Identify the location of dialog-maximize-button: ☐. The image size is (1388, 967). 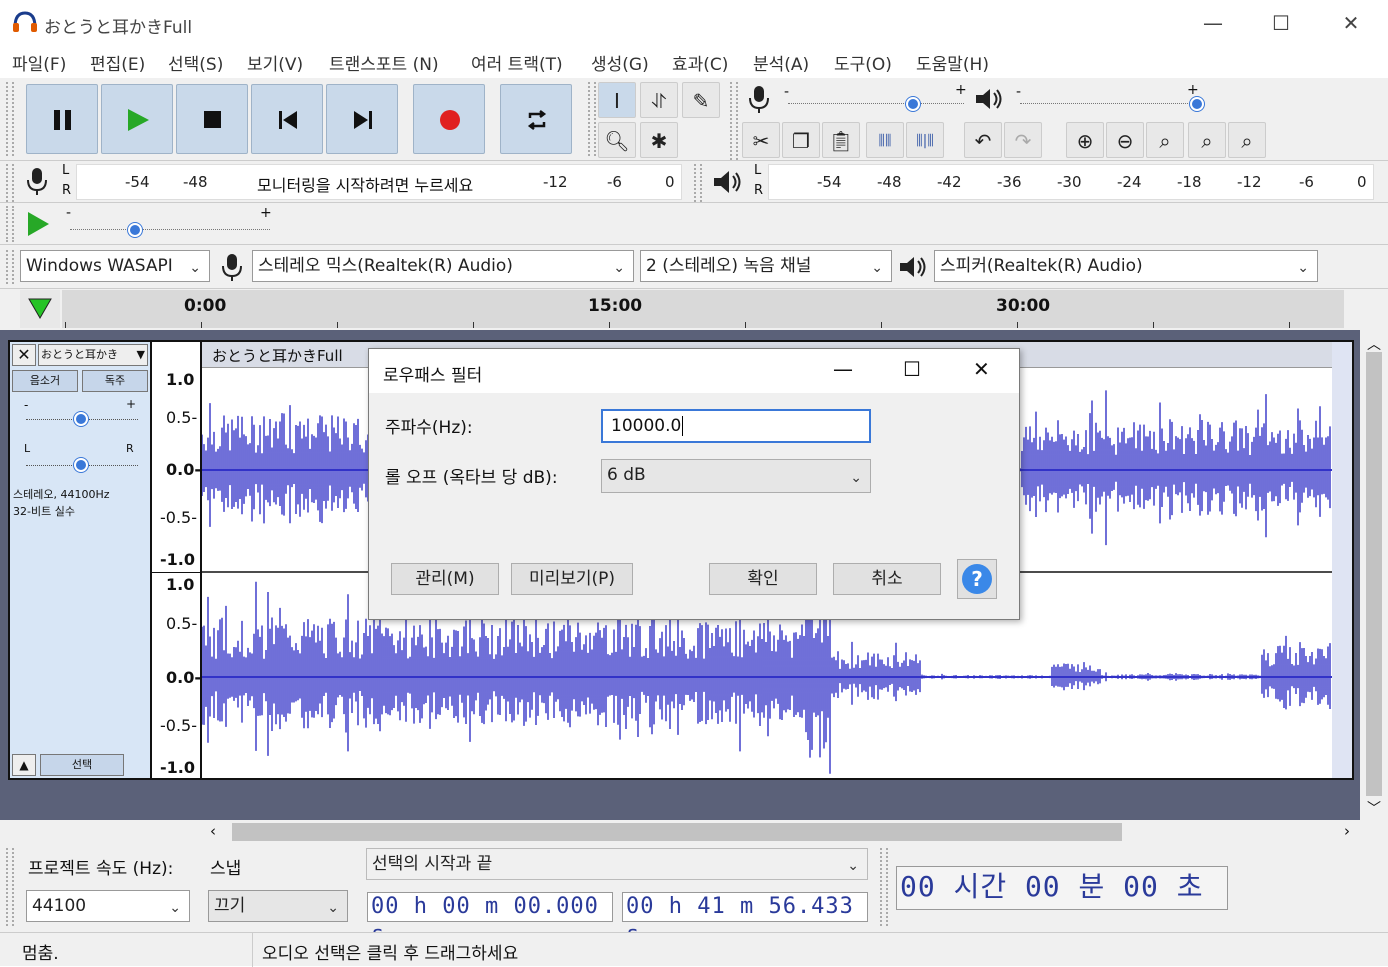
(912, 369).